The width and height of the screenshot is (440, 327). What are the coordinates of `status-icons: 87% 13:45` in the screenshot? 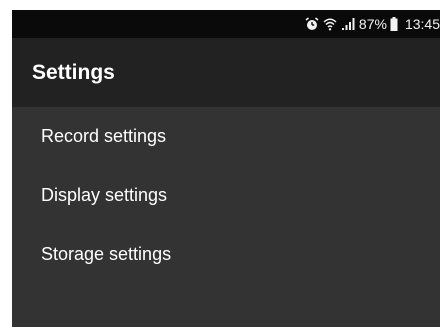 It's located at (372, 24).